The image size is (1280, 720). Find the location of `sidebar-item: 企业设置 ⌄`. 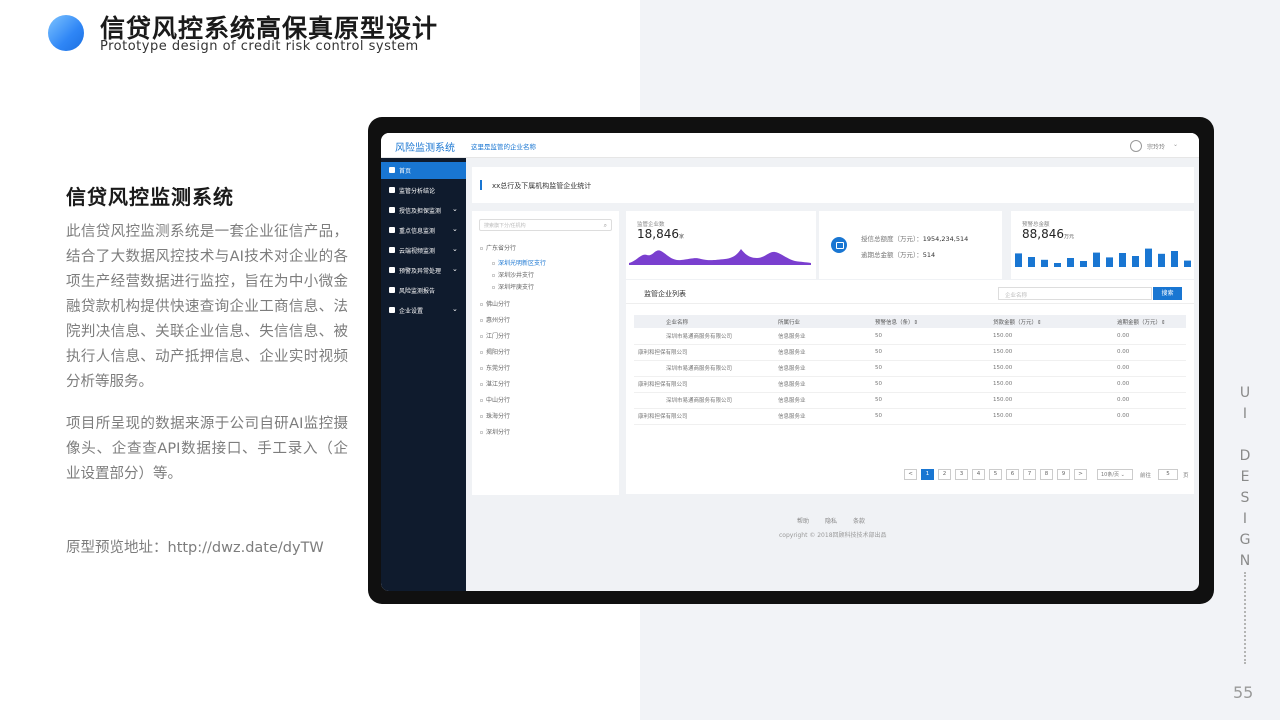

sidebar-item: 企业设置 ⌄ is located at coordinates (423, 310).